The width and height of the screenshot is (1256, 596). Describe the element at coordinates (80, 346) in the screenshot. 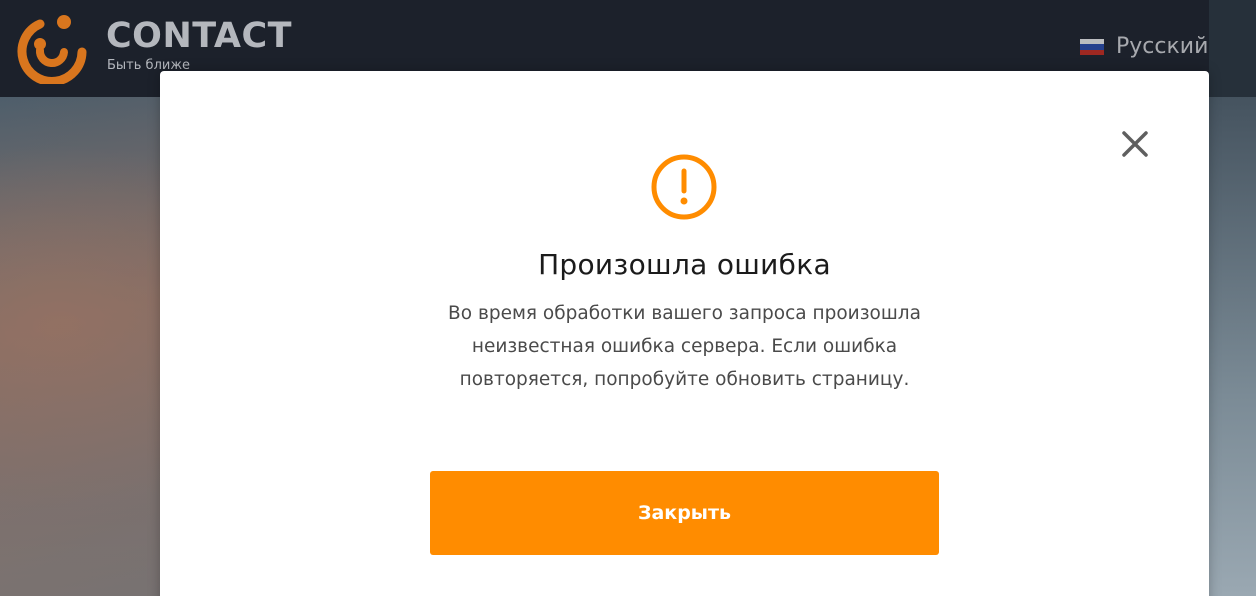

I see `background-left-glow` at that location.